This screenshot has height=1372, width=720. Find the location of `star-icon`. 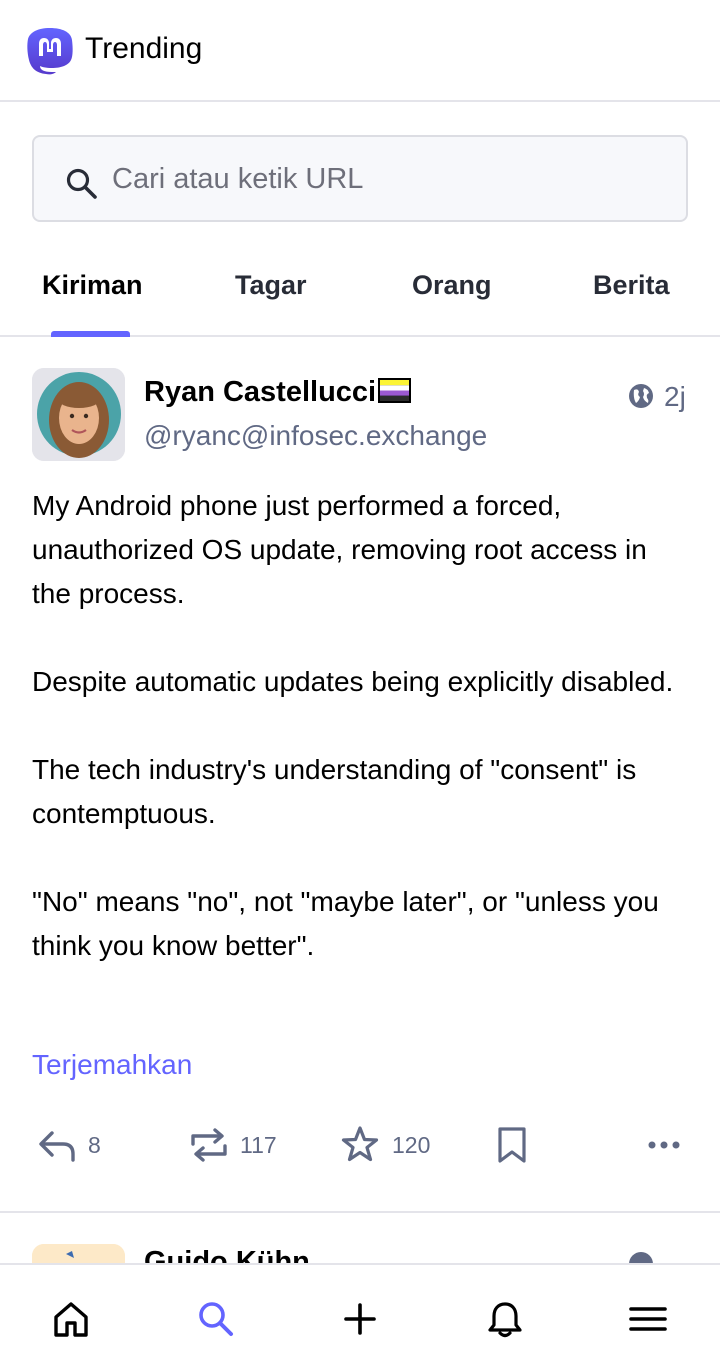

star-icon is located at coordinates (360, 1144).